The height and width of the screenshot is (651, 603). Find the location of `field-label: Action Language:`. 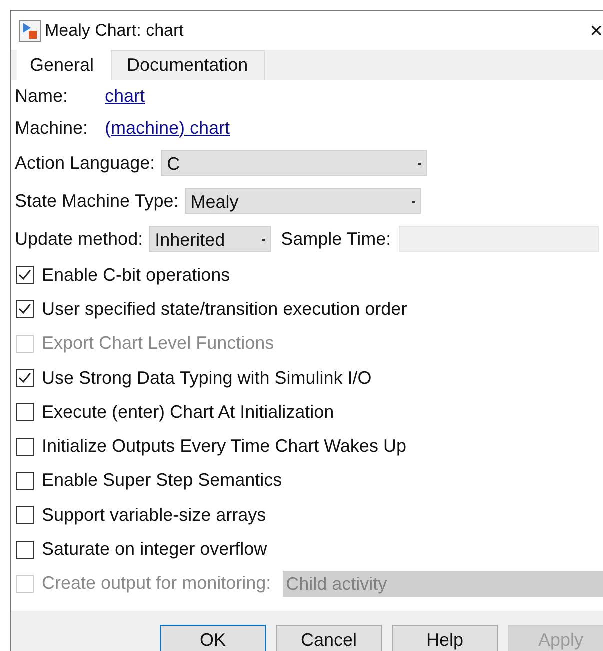

field-label: Action Language: is located at coordinates (85, 163).